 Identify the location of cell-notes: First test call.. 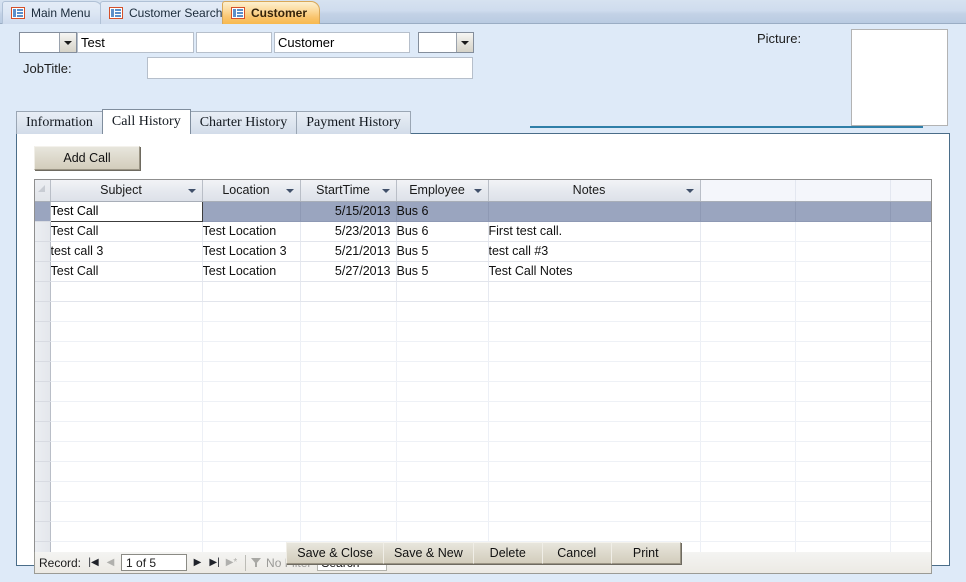
(594, 231).